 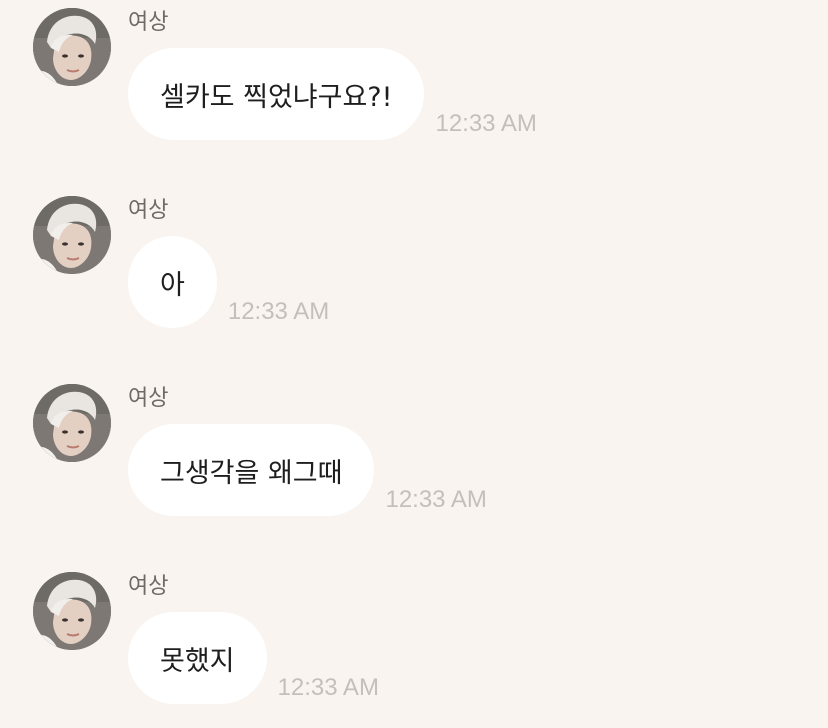 I want to click on message-bubble: 못했지, so click(x=197, y=658).